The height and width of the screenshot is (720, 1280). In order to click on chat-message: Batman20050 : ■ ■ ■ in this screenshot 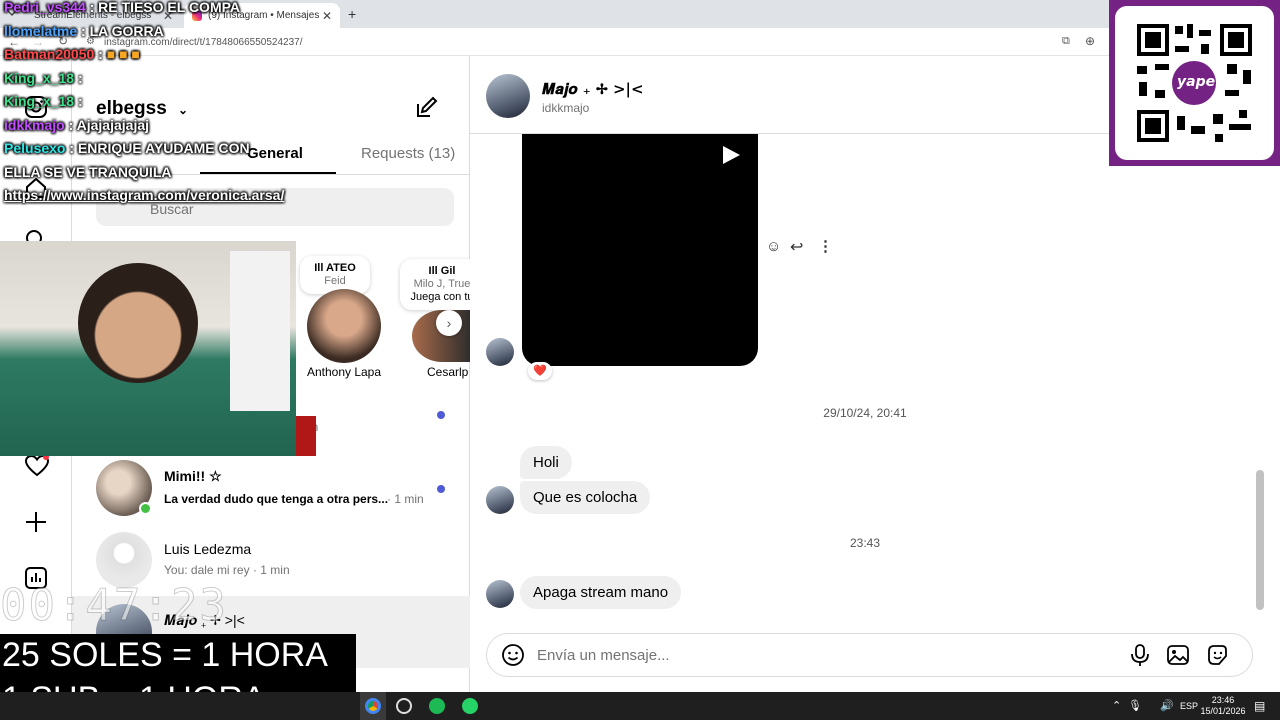, I will do `click(72, 54)`.